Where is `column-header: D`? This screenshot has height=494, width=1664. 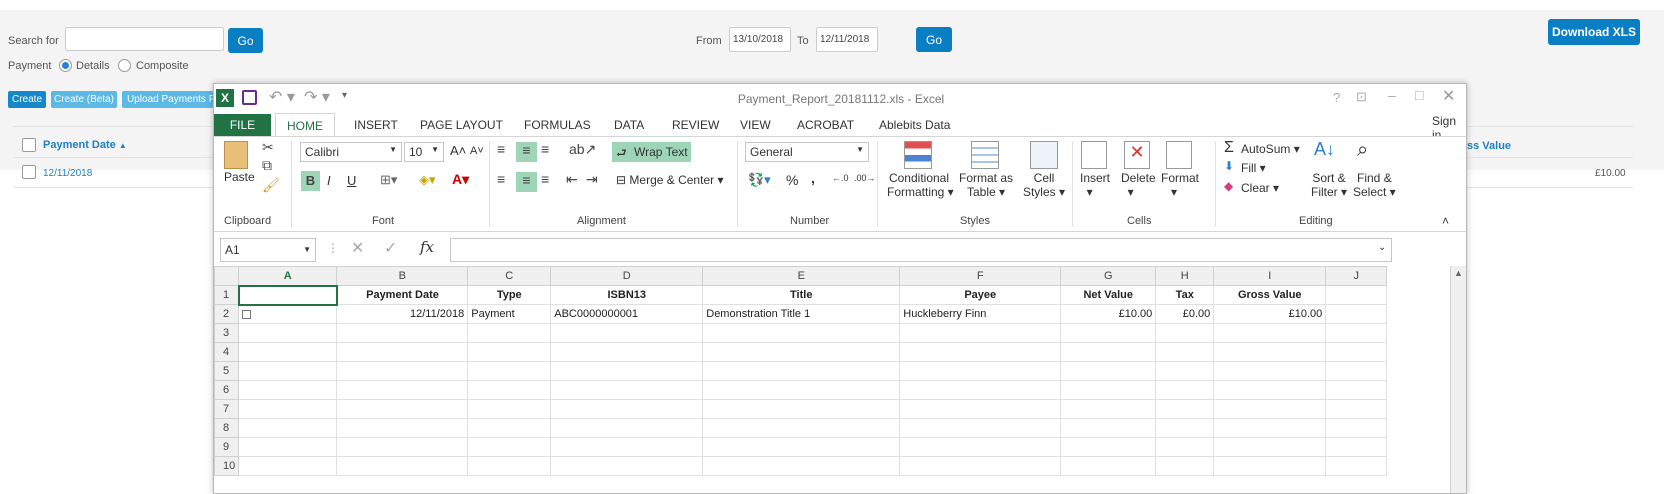 column-header: D is located at coordinates (627, 276).